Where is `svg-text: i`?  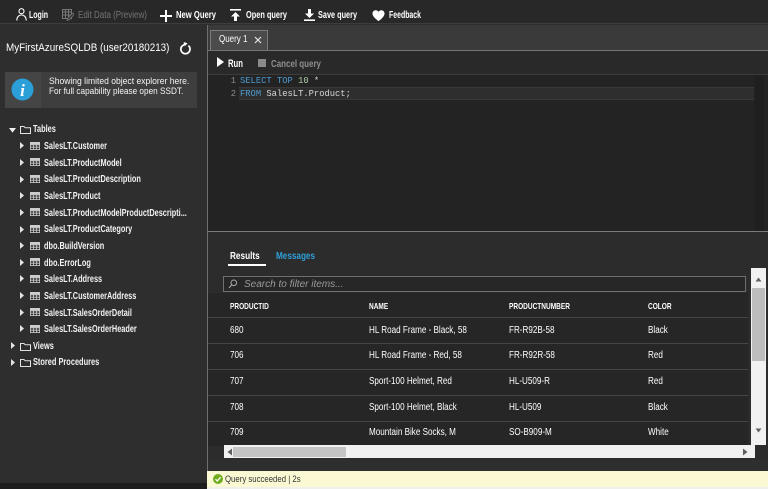 svg-text: i is located at coordinates (22, 90).